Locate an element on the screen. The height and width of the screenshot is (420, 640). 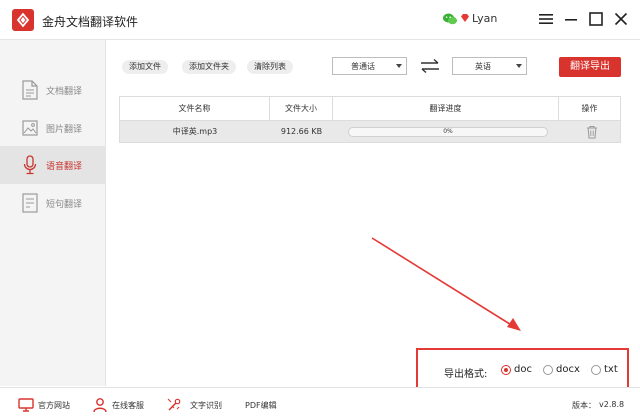
wechat-icon is located at coordinates (450, 19).